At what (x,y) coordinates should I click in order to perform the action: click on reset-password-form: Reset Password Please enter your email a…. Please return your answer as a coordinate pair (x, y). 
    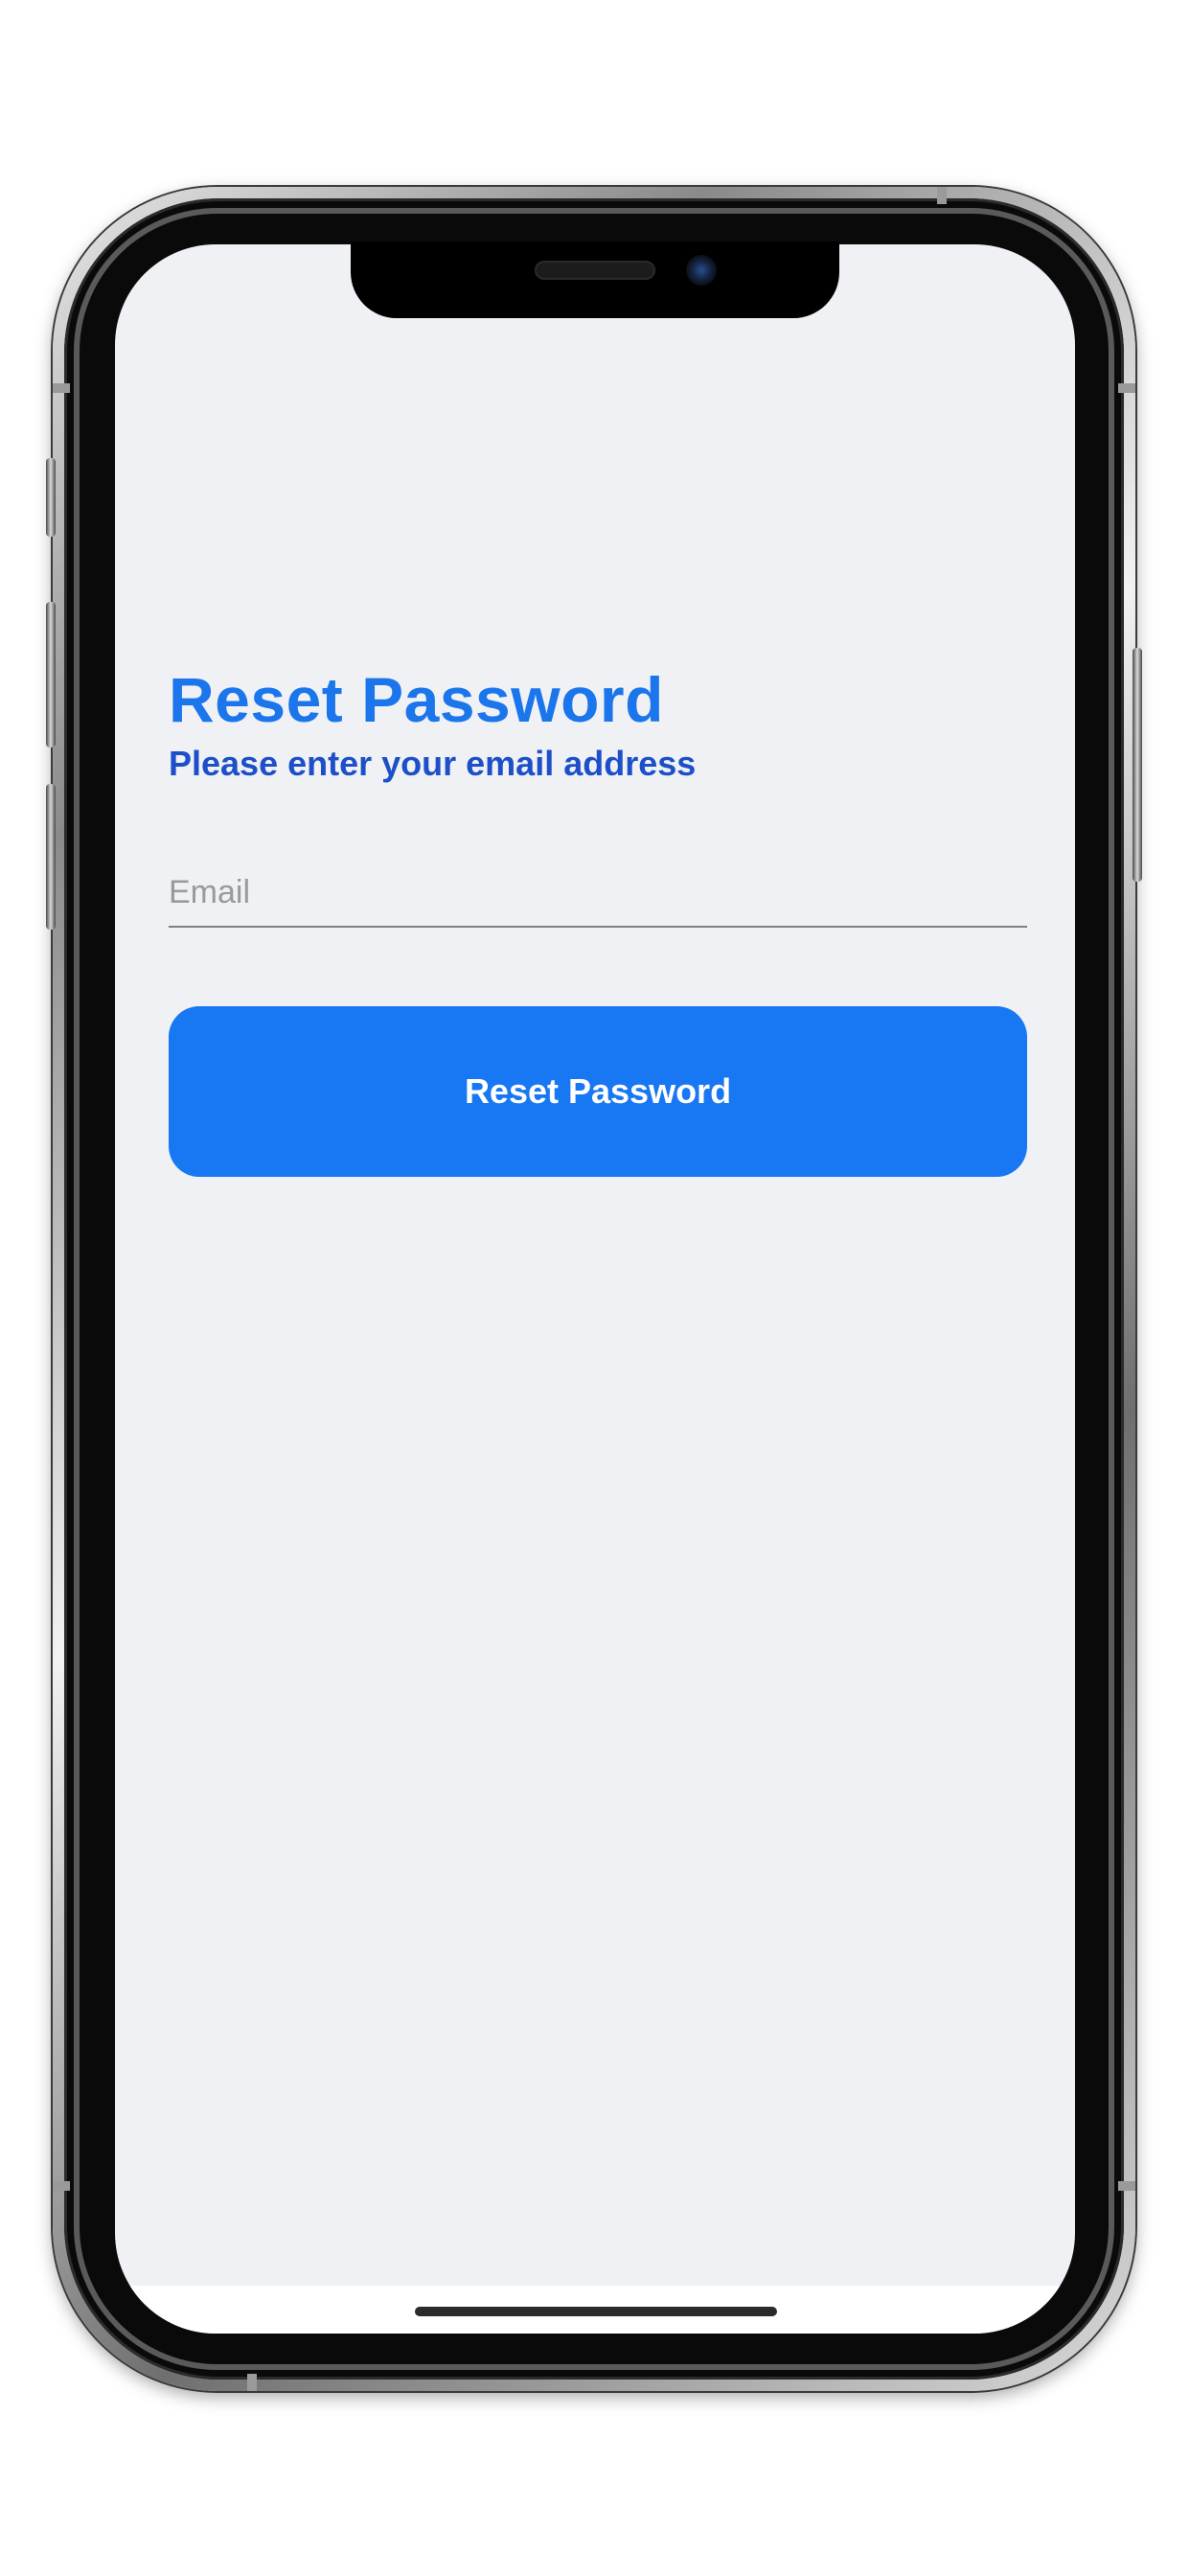
    Looking at the image, I should click on (598, 919).